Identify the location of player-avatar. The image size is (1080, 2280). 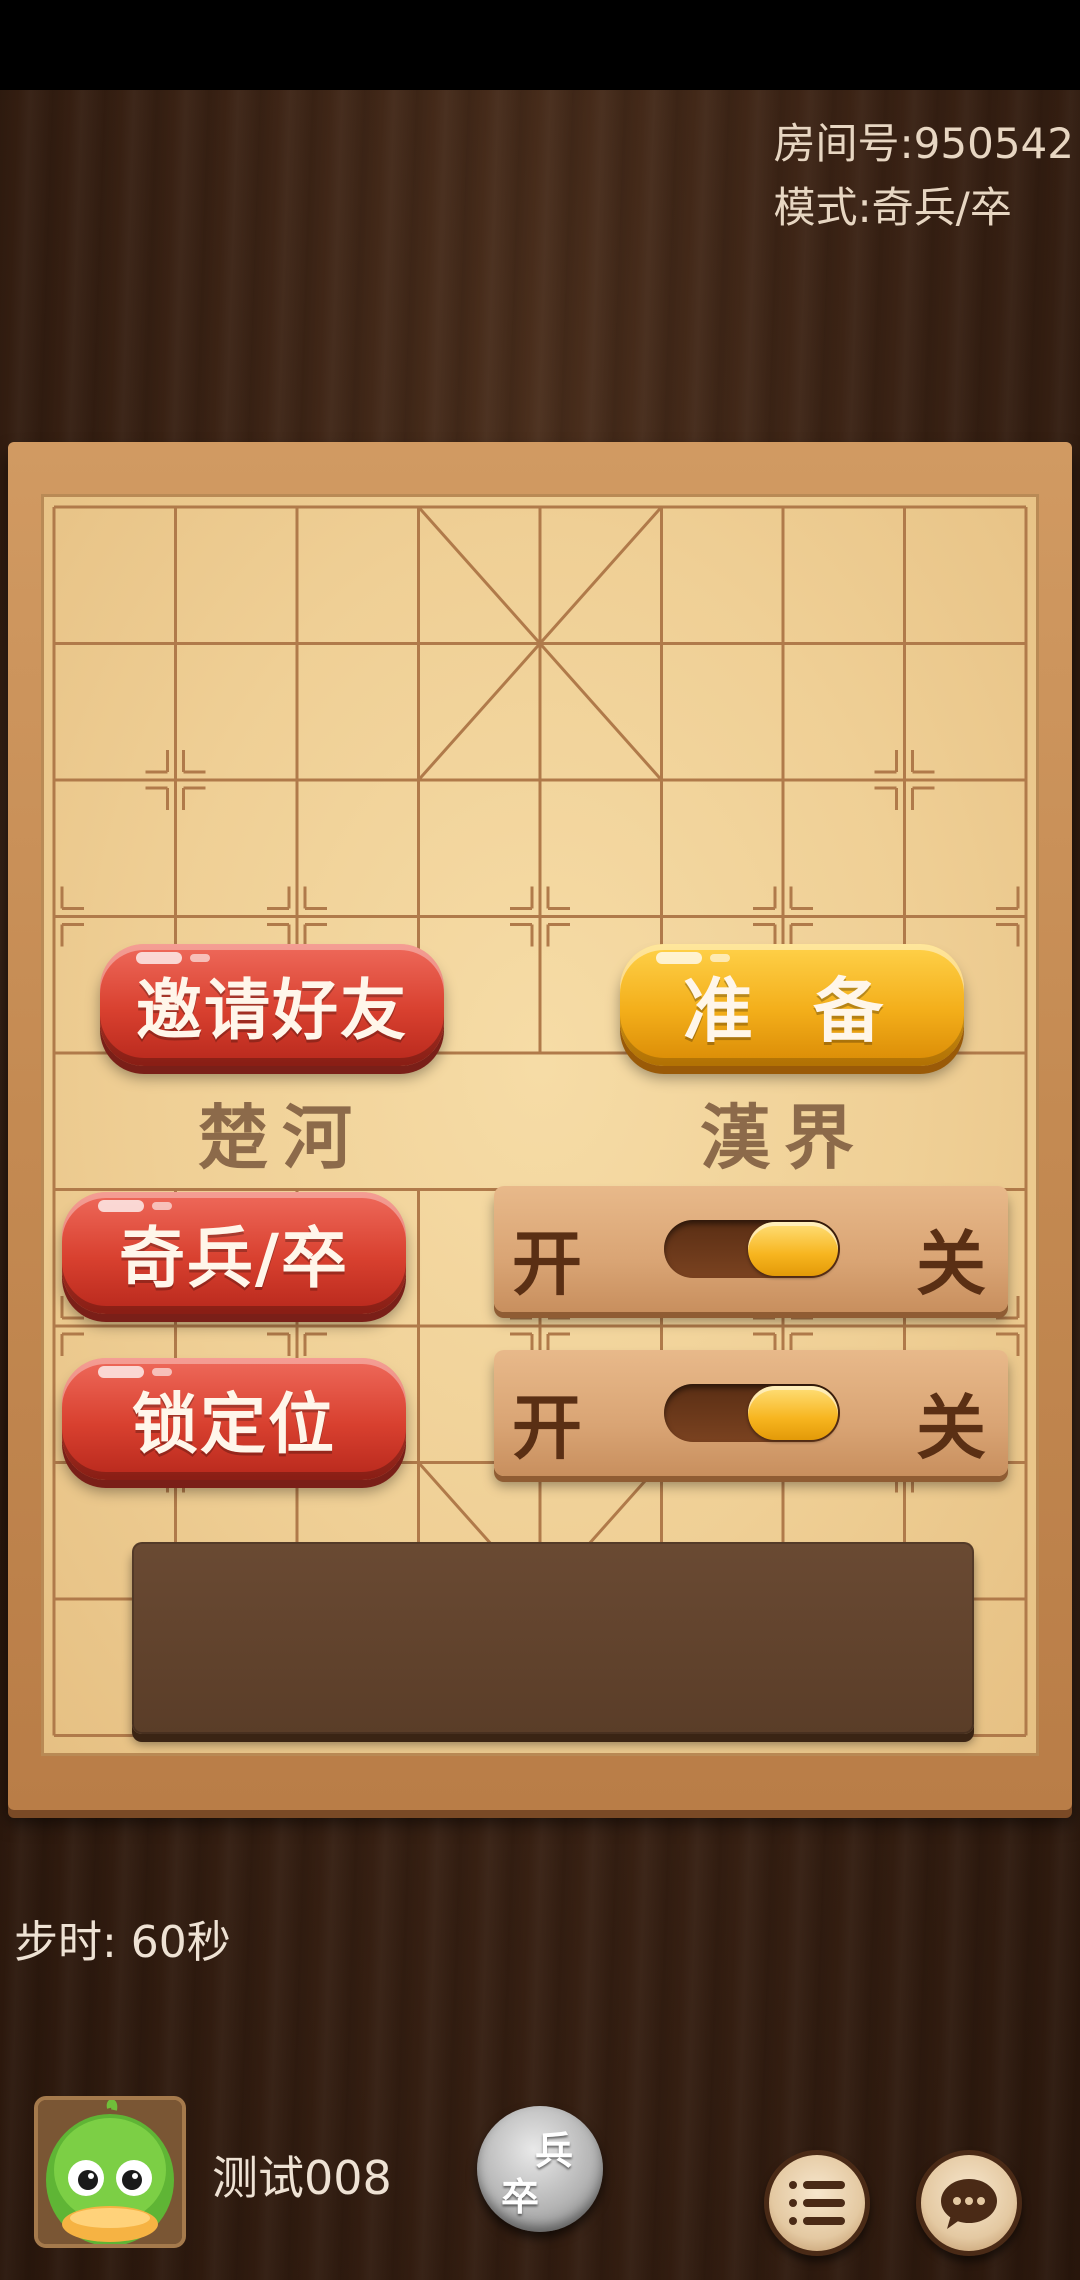
(110, 2172).